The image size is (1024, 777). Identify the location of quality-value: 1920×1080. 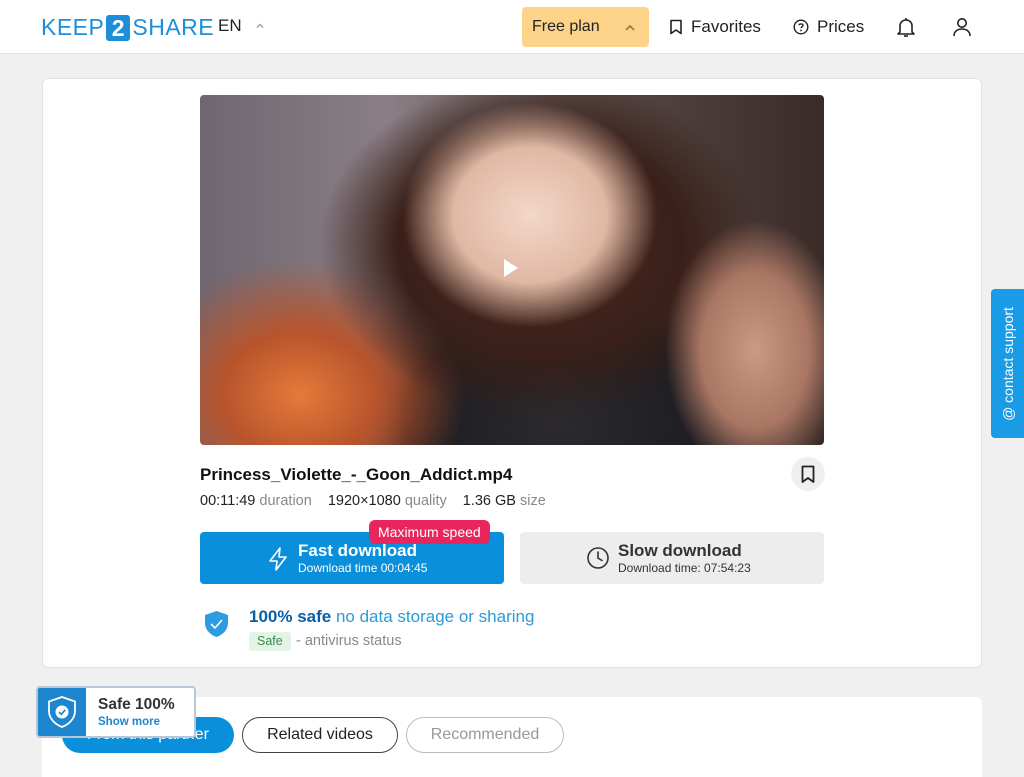
(364, 501).